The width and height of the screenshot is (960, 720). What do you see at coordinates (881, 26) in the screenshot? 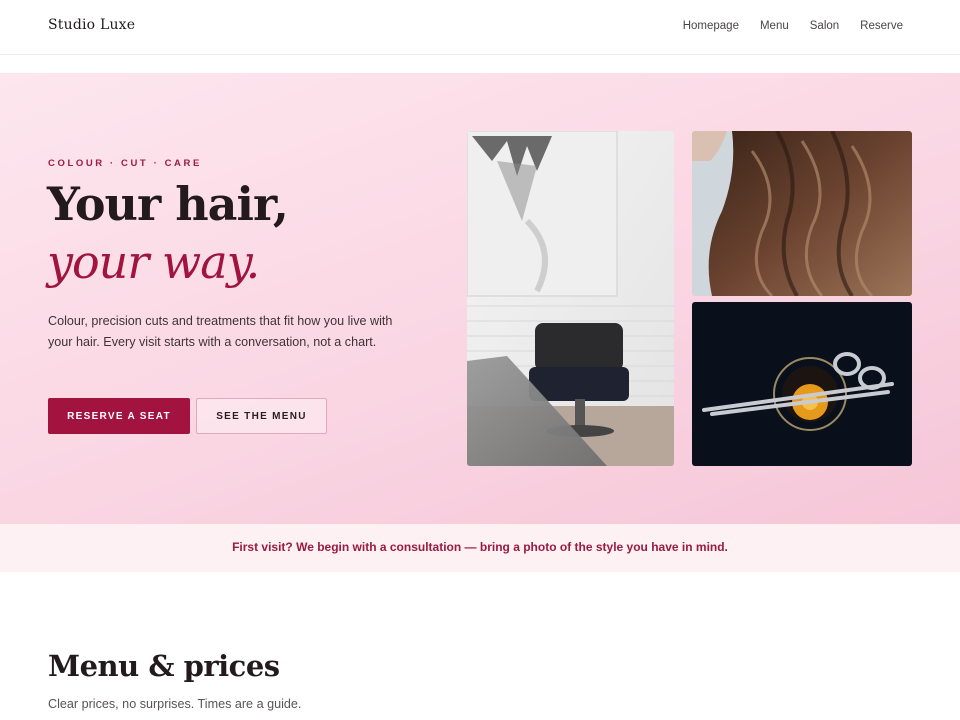
I see `nav-reserve: Reserve` at bounding box center [881, 26].